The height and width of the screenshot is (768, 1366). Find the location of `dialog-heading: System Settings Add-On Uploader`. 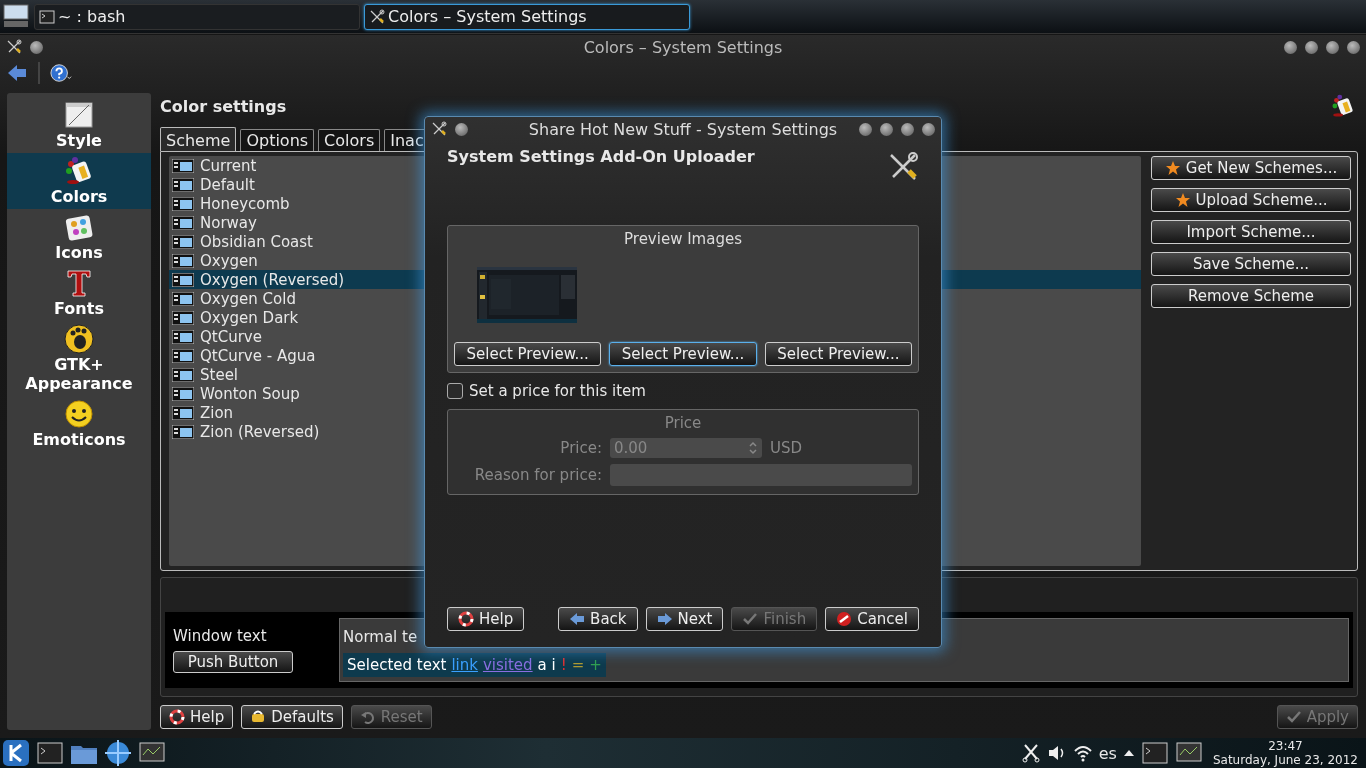

dialog-heading: System Settings Add-On Uploader is located at coordinates (601, 156).